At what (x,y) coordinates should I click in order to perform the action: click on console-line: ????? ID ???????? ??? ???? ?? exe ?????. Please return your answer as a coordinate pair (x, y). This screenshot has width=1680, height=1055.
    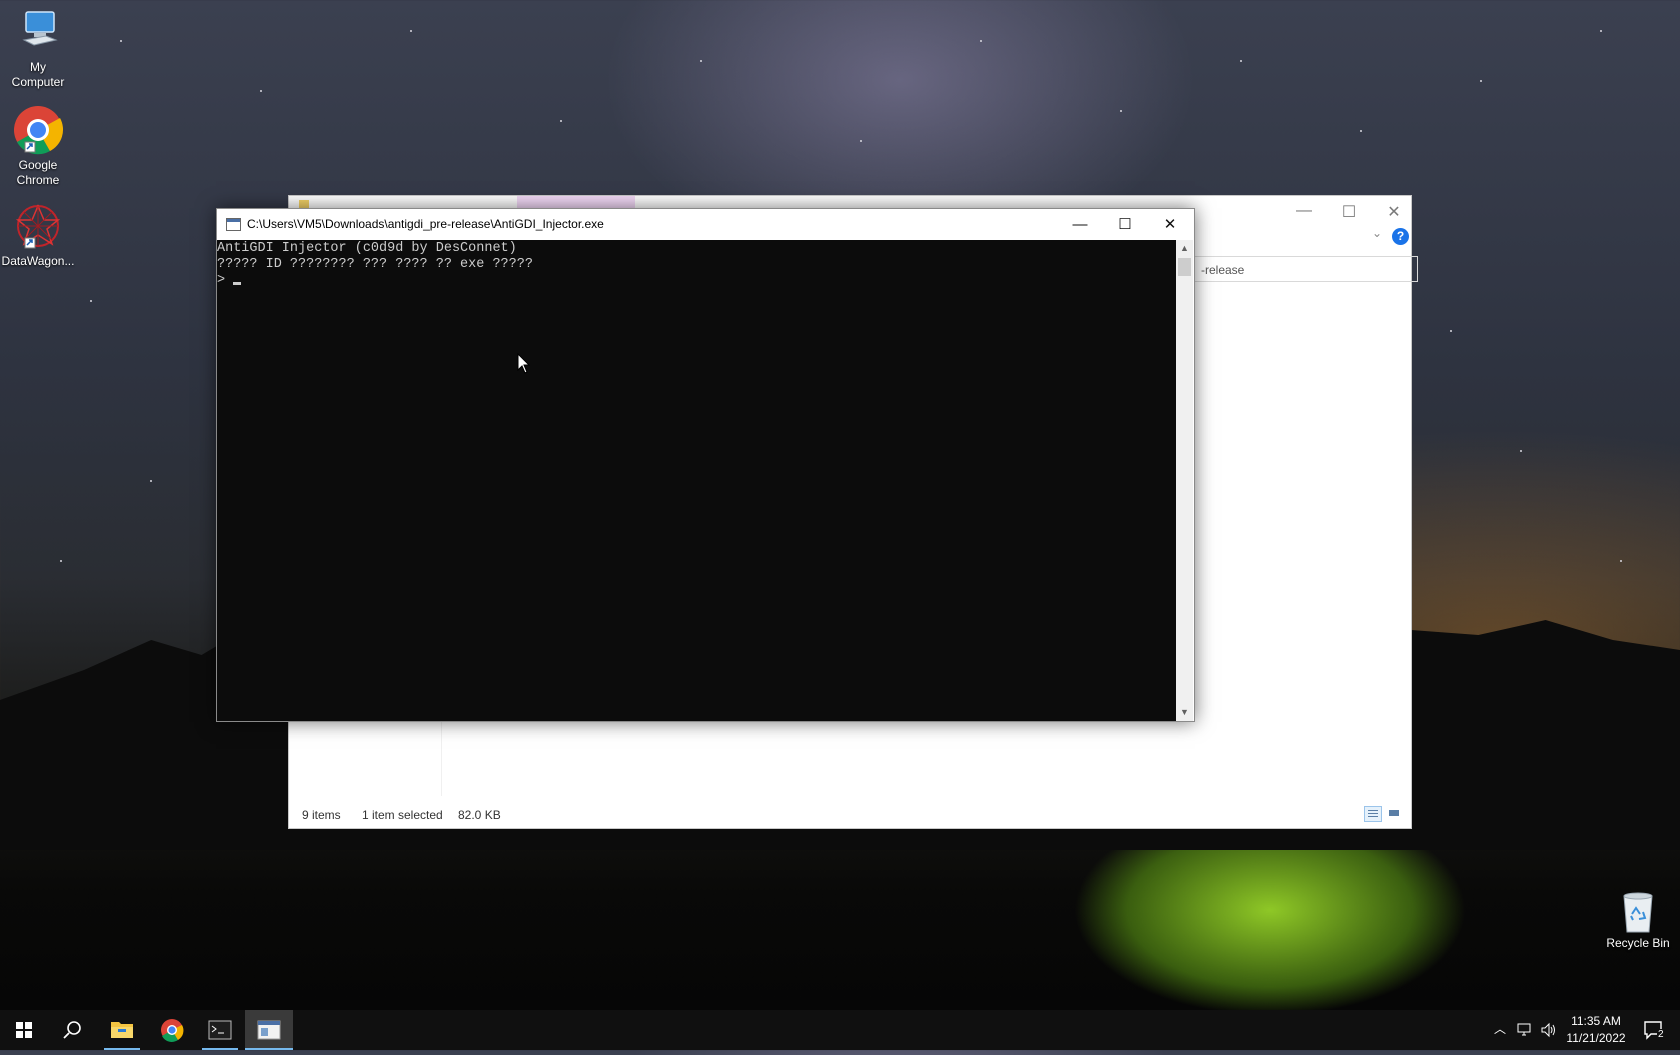
    Looking at the image, I should click on (375, 264).